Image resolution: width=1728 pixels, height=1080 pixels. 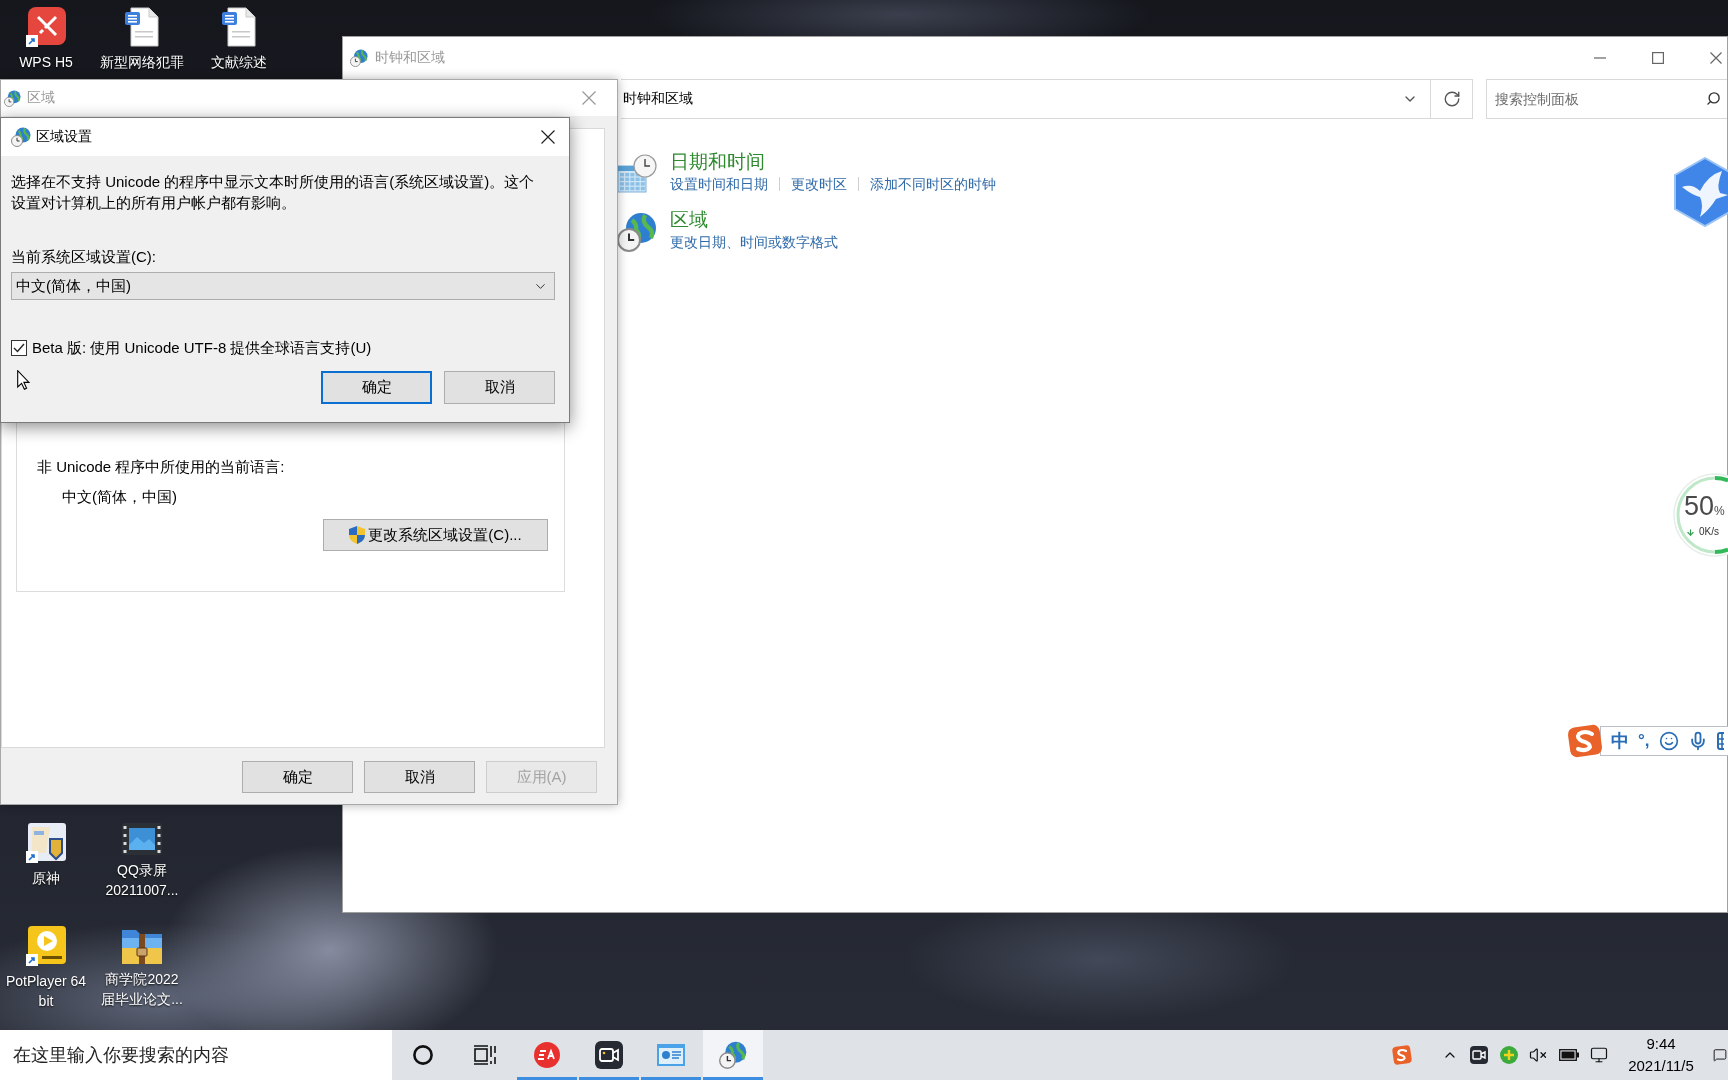 I want to click on breadcrumb-link: 时钟和区域, so click(x=658, y=99).